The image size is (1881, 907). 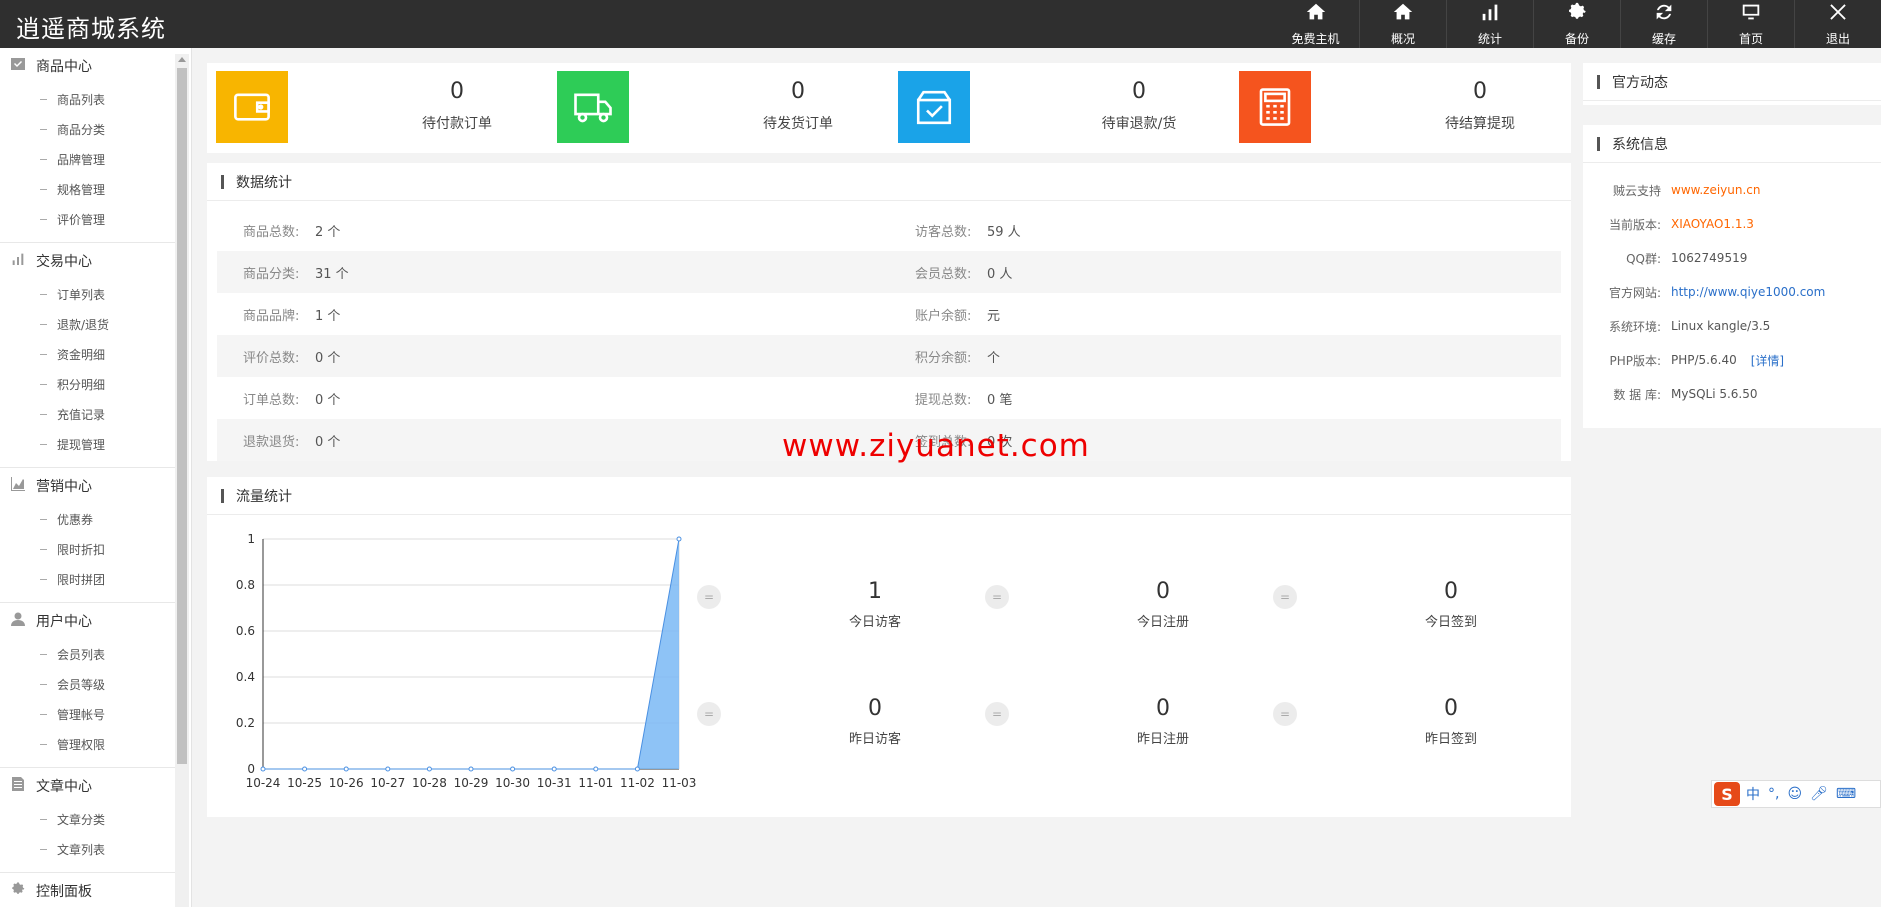 I want to click on sidebar-item: 充值记录, so click(x=88, y=414).